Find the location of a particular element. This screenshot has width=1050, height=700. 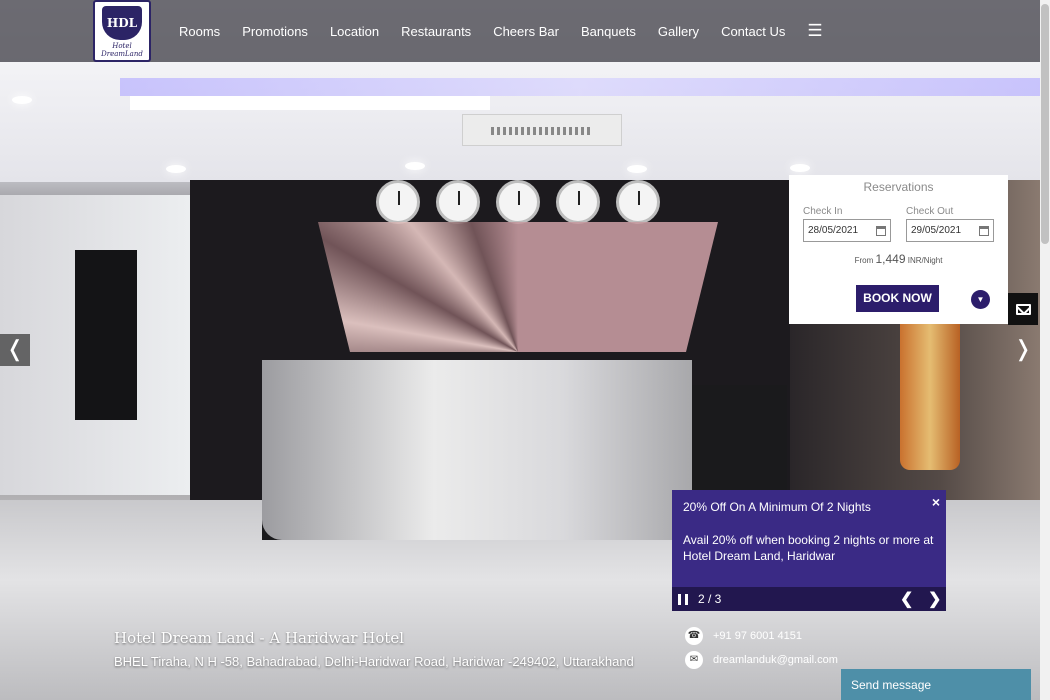

promo-title: 20% Off On A Minimum Of 2 Nights is located at coordinates (777, 507).